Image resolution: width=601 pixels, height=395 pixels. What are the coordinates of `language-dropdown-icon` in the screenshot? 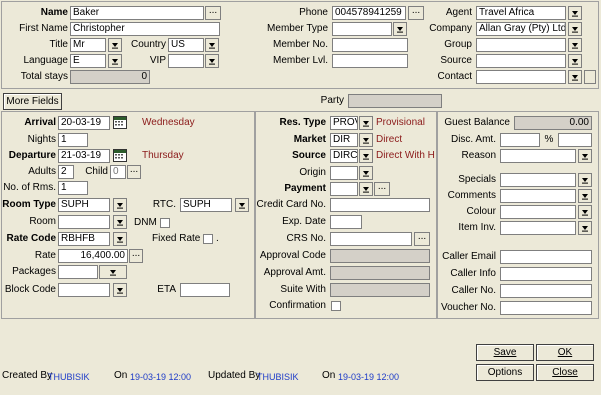 It's located at (115, 61).